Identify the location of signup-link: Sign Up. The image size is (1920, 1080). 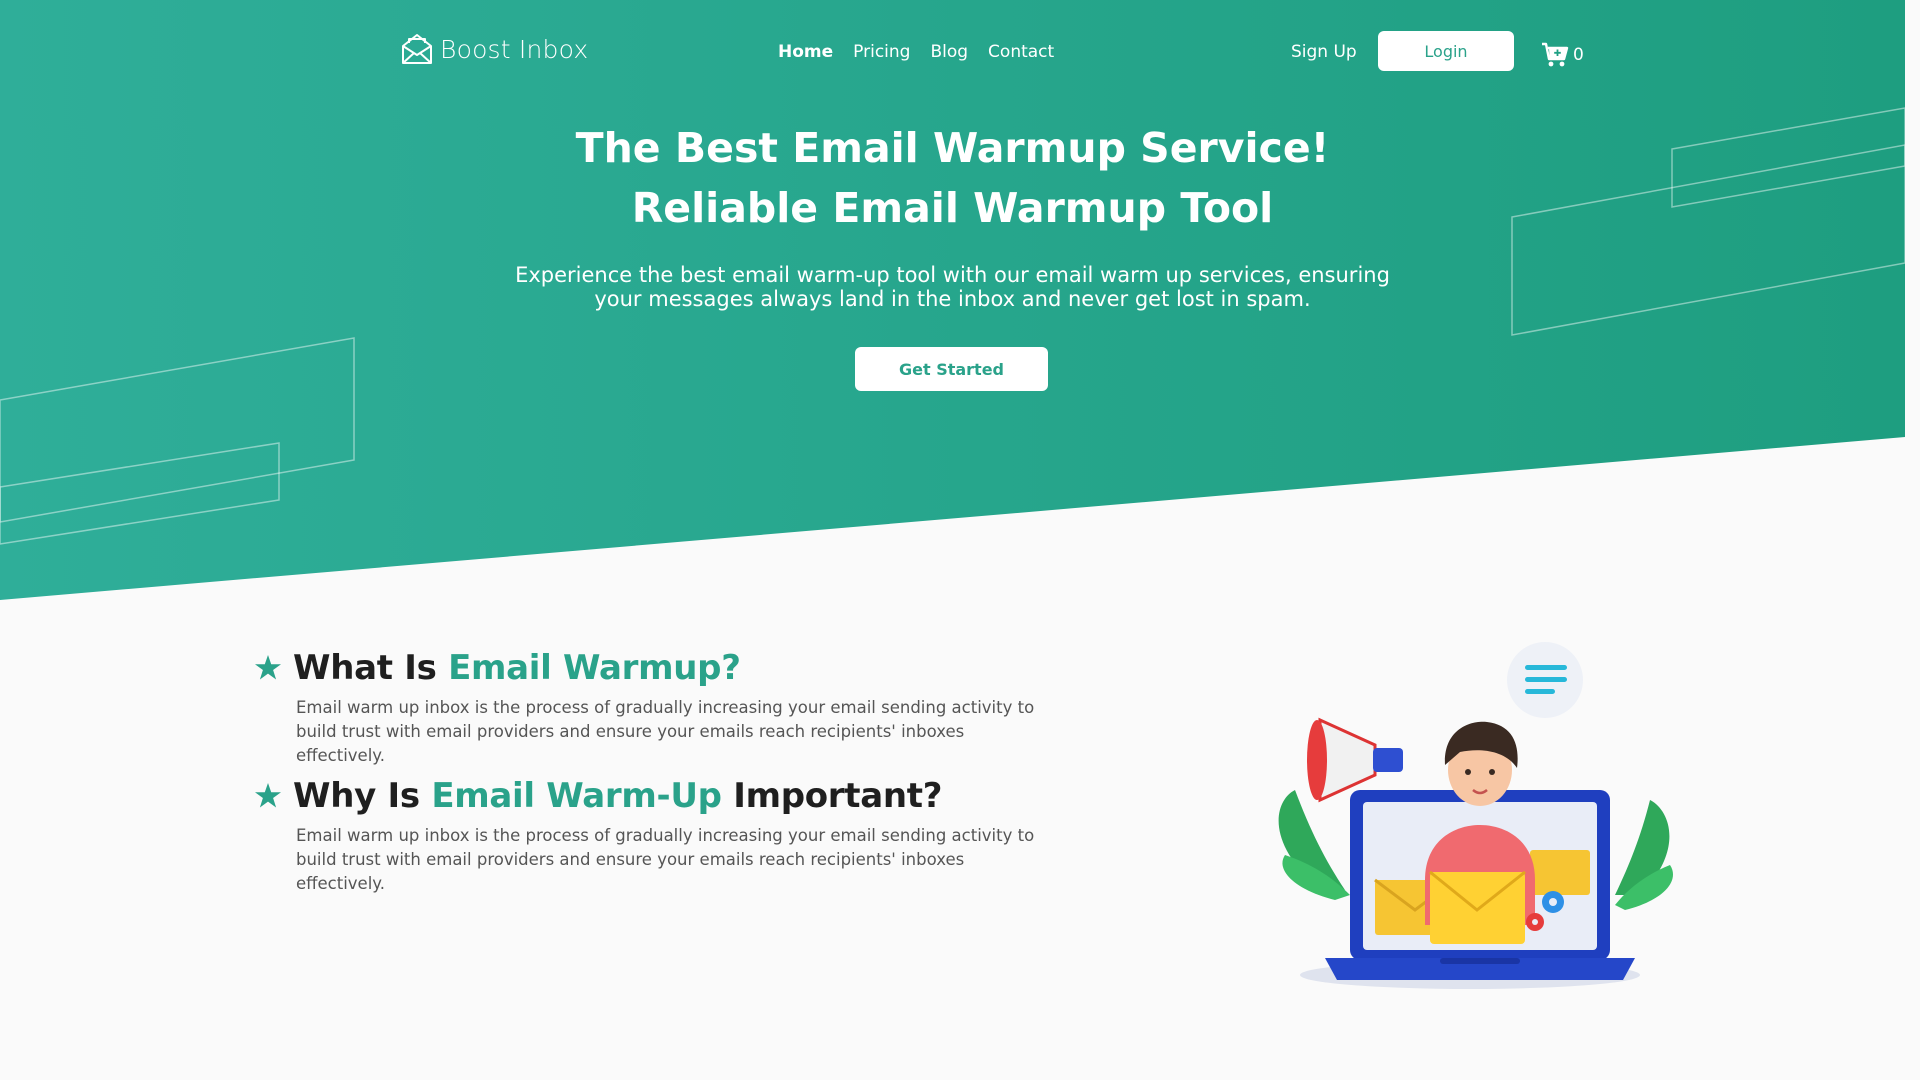
(1324, 52).